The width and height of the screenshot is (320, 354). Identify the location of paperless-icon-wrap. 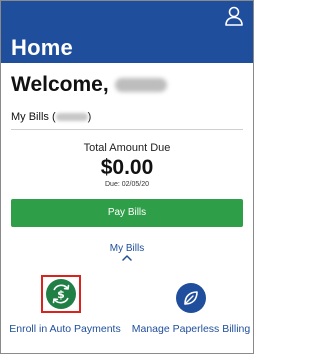
(191, 299).